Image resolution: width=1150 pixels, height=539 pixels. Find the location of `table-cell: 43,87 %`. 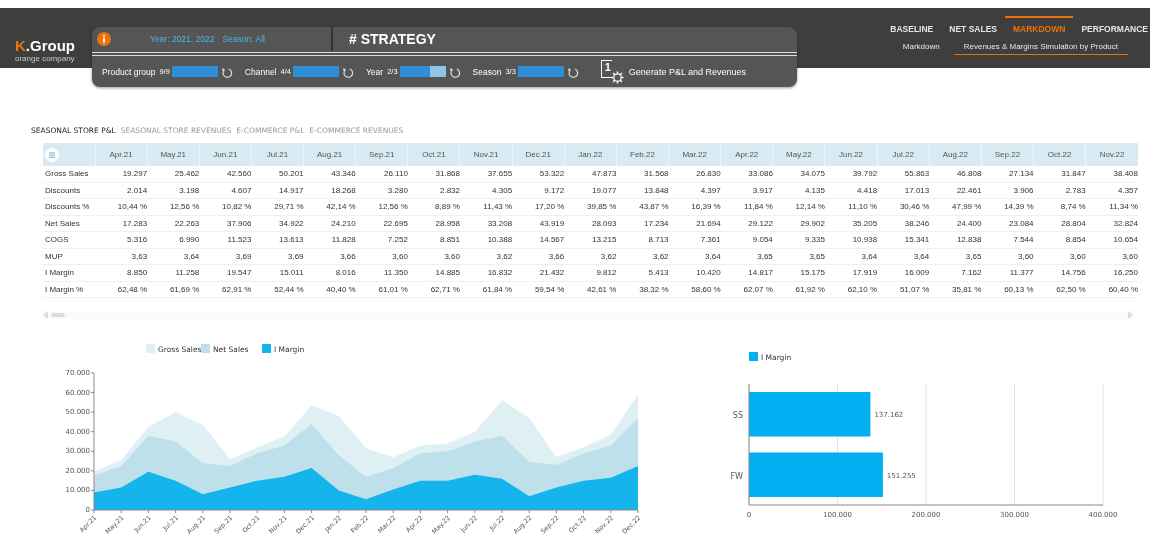

table-cell: 43,87 % is located at coordinates (642, 206).